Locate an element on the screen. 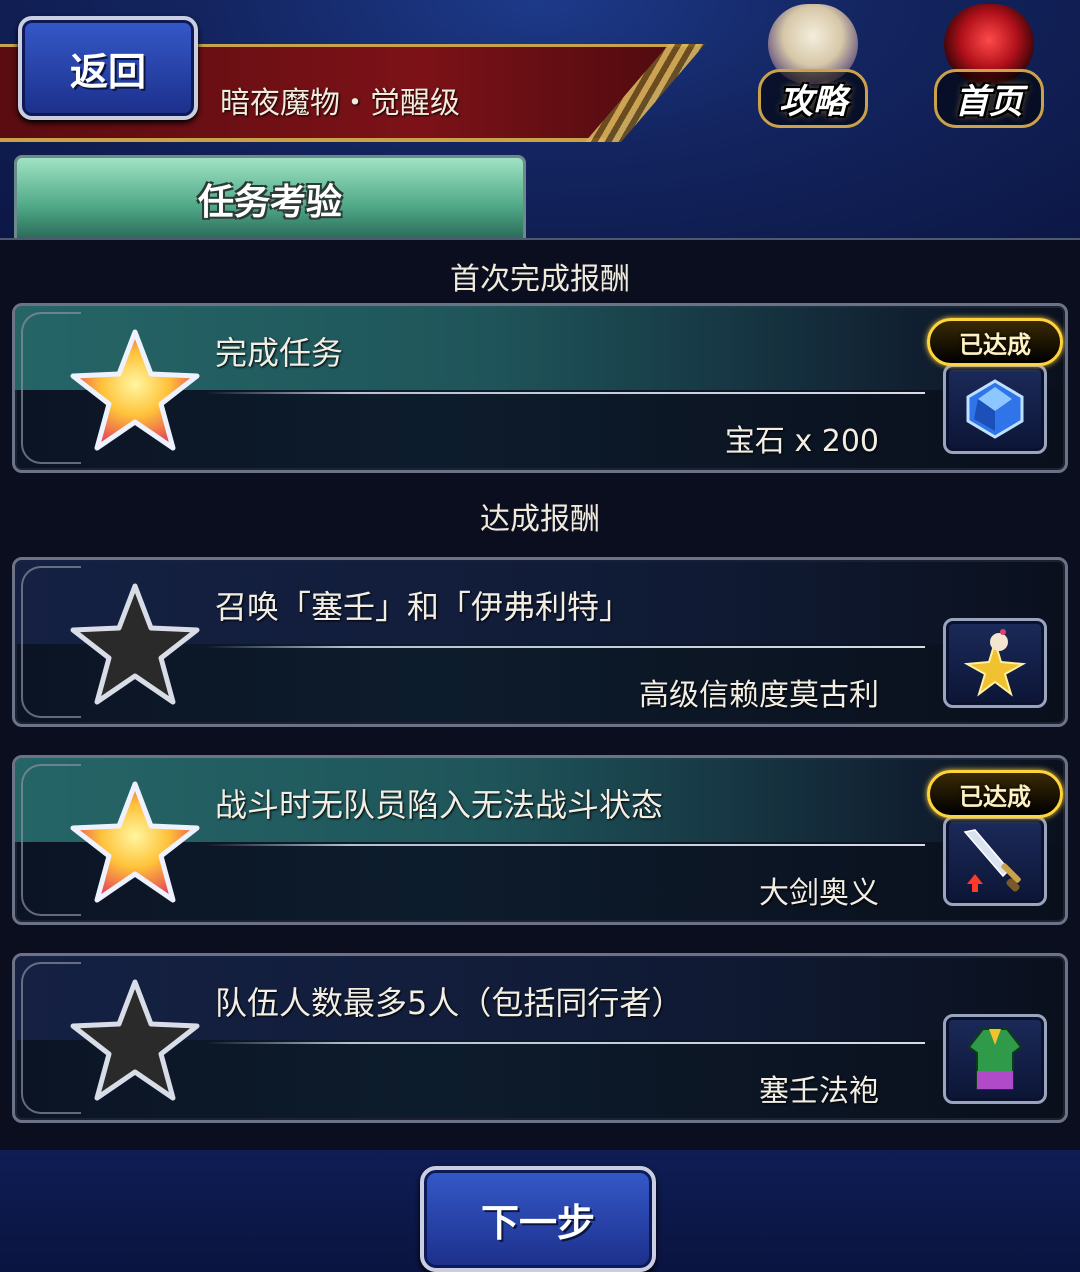  moogle-star-icon is located at coordinates (995, 663).